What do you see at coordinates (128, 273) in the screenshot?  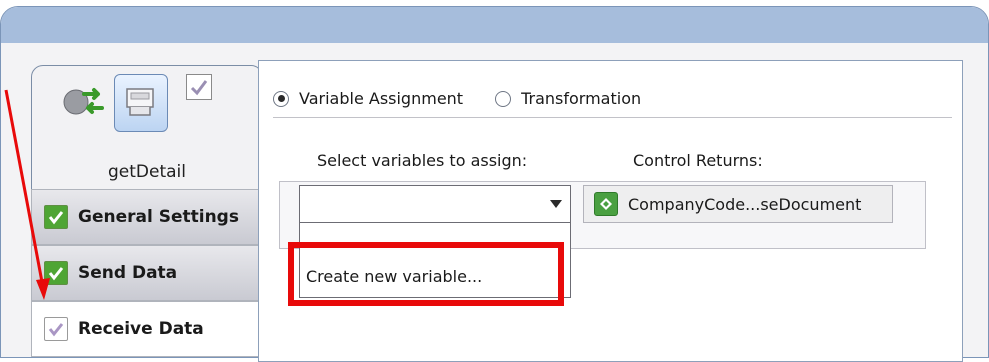 I see `nav-item-label: Send Data` at bounding box center [128, 273].